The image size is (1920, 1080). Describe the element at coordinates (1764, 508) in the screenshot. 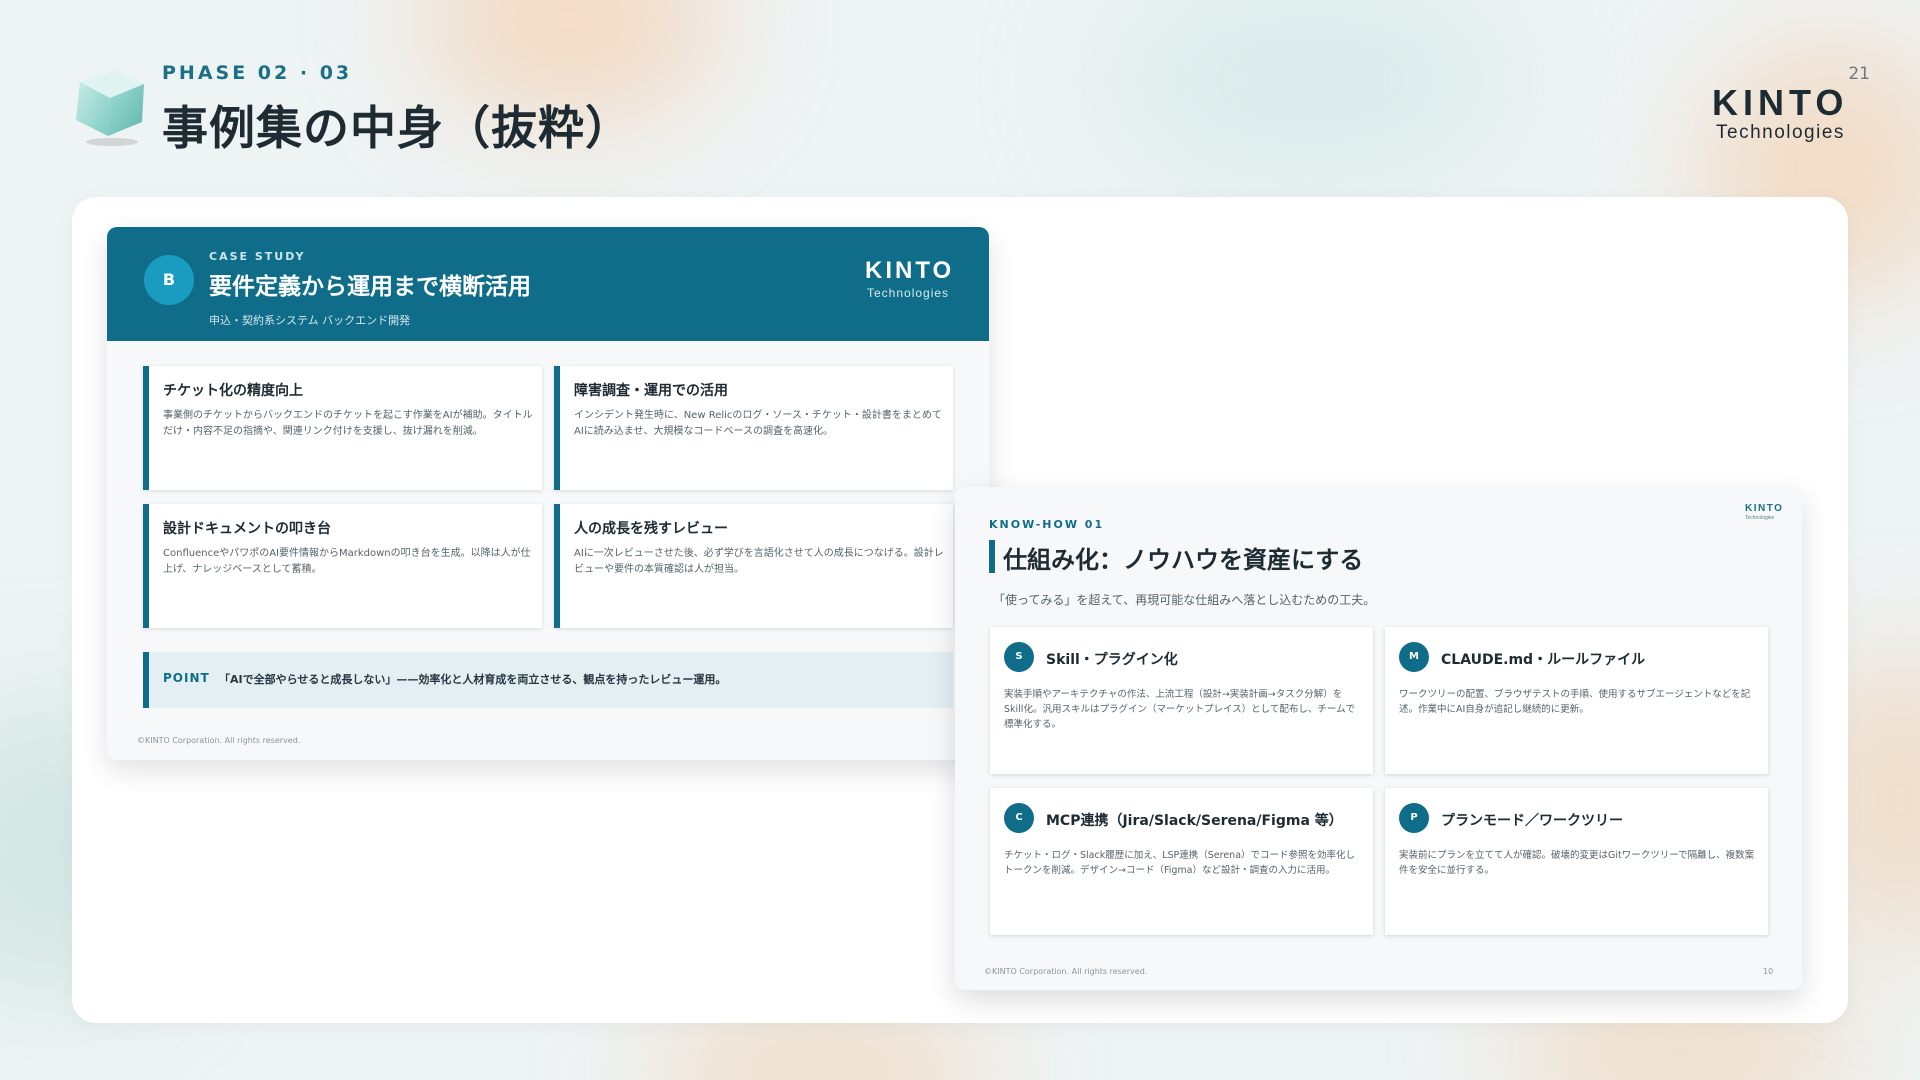

I see `knowhow-logo: KINTO` at that location.